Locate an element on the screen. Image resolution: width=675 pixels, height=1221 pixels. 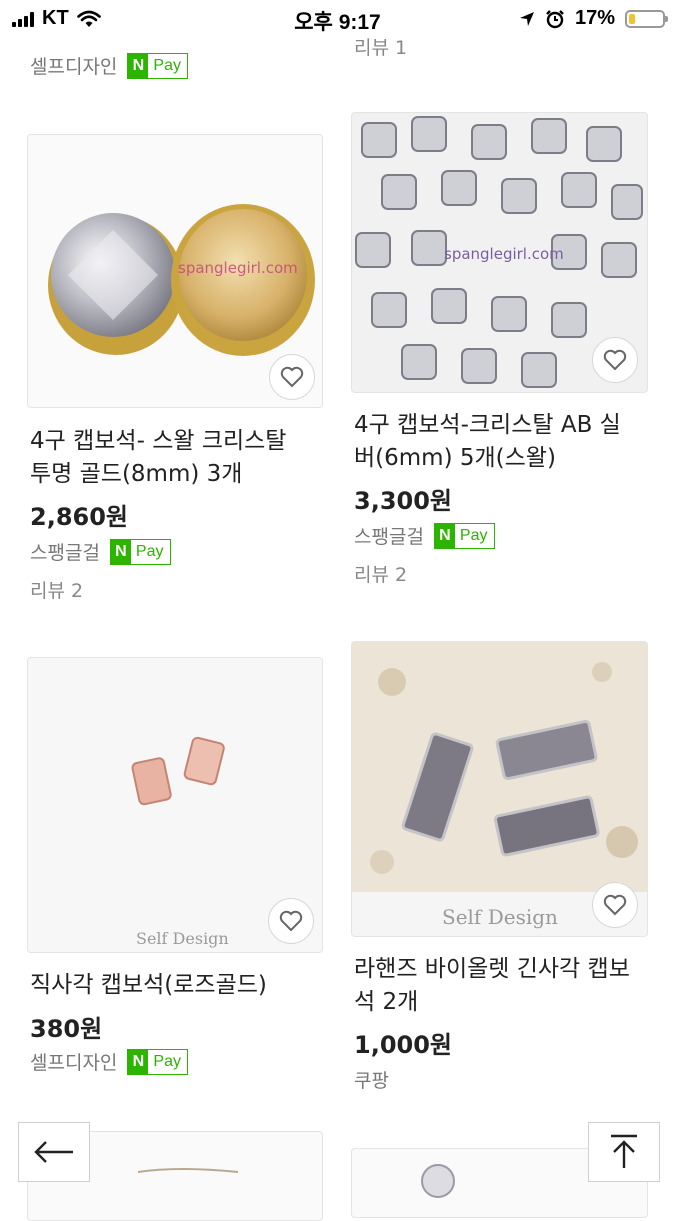
arrow-up-to-top-icon is located at coordinates (624, 1151).